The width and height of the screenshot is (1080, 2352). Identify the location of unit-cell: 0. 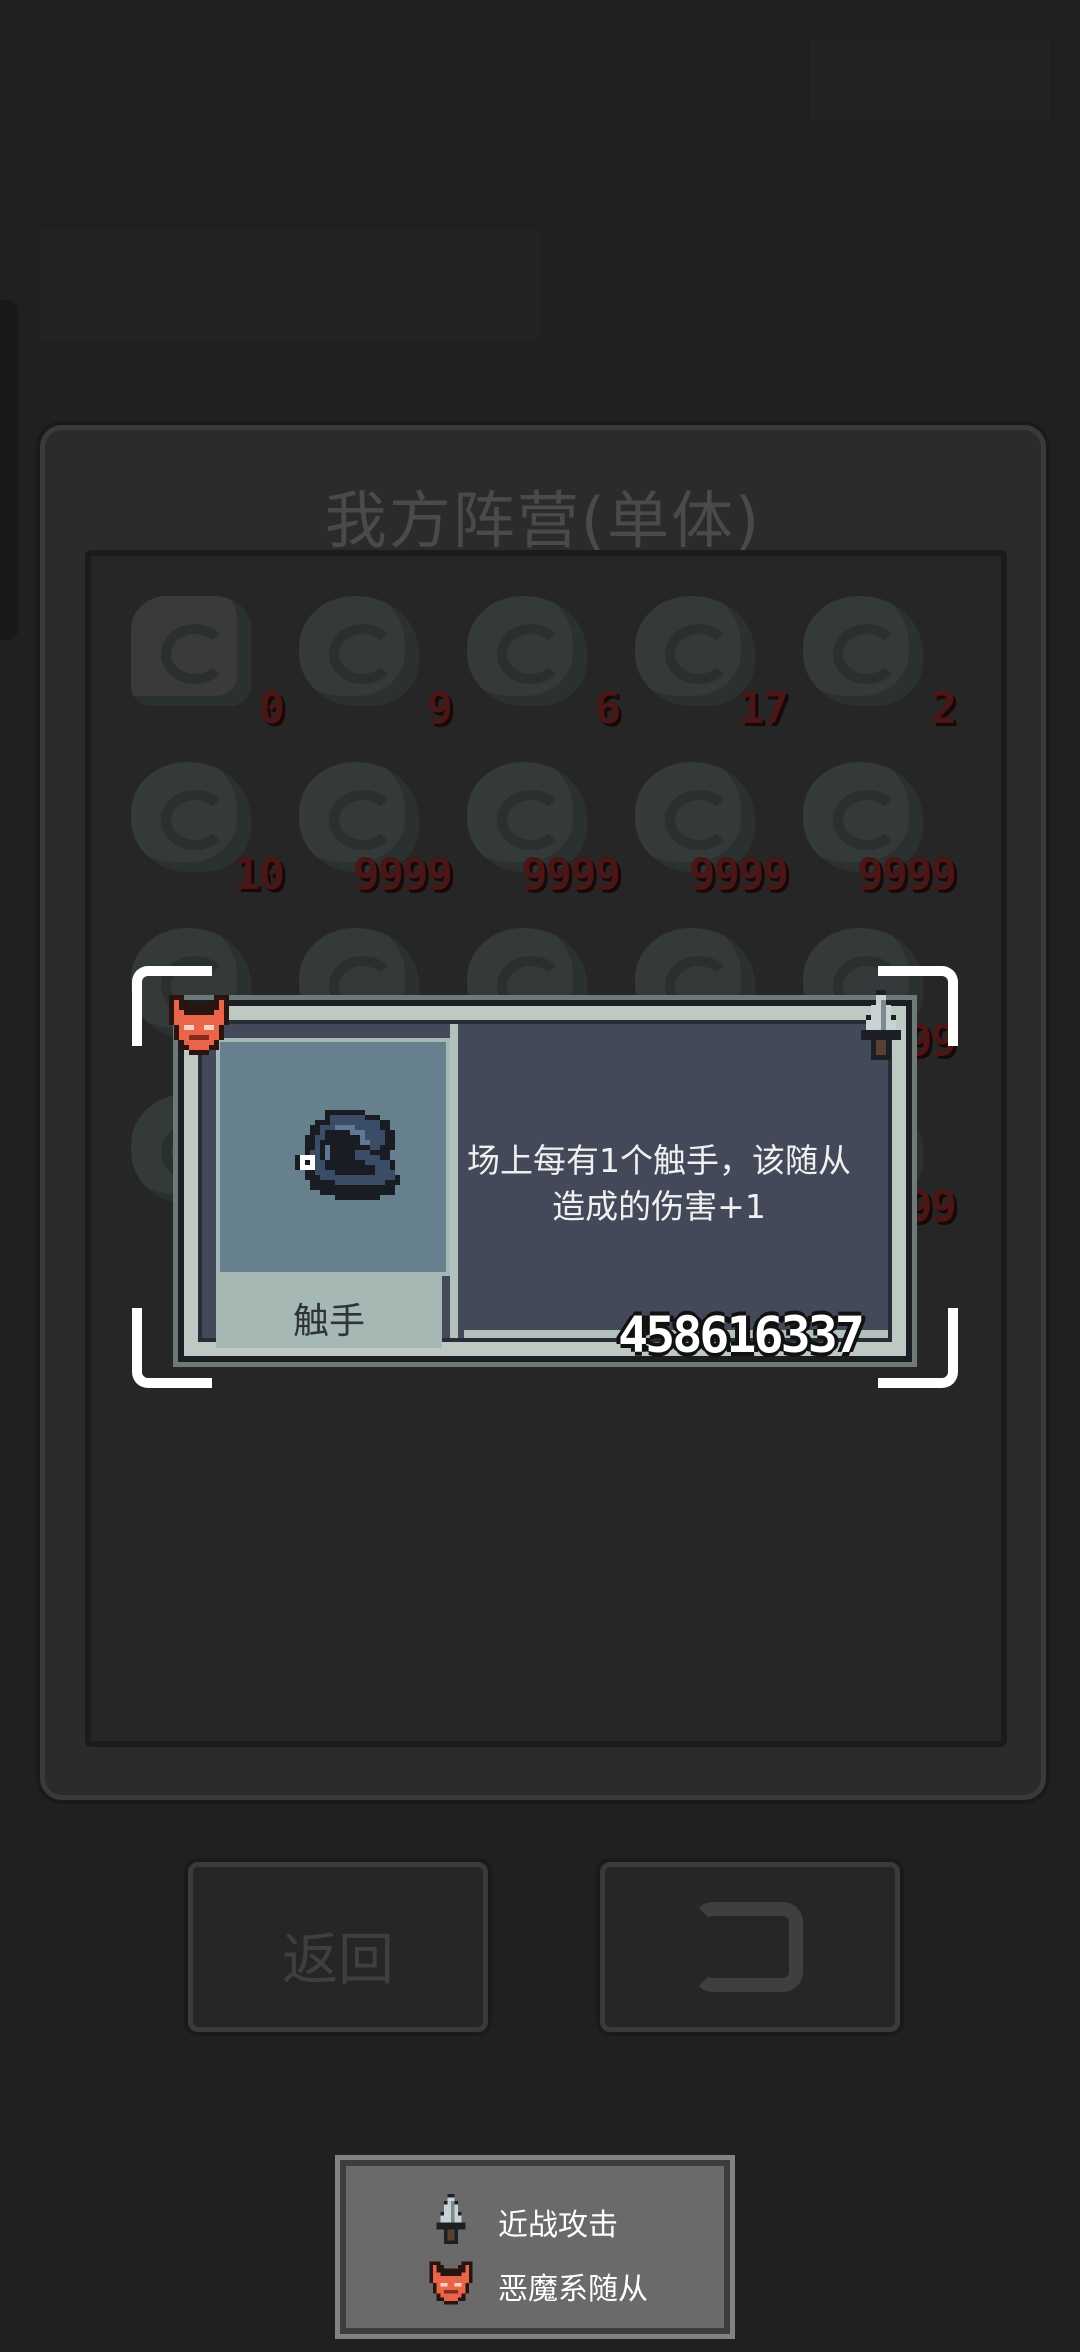
(204, 661).